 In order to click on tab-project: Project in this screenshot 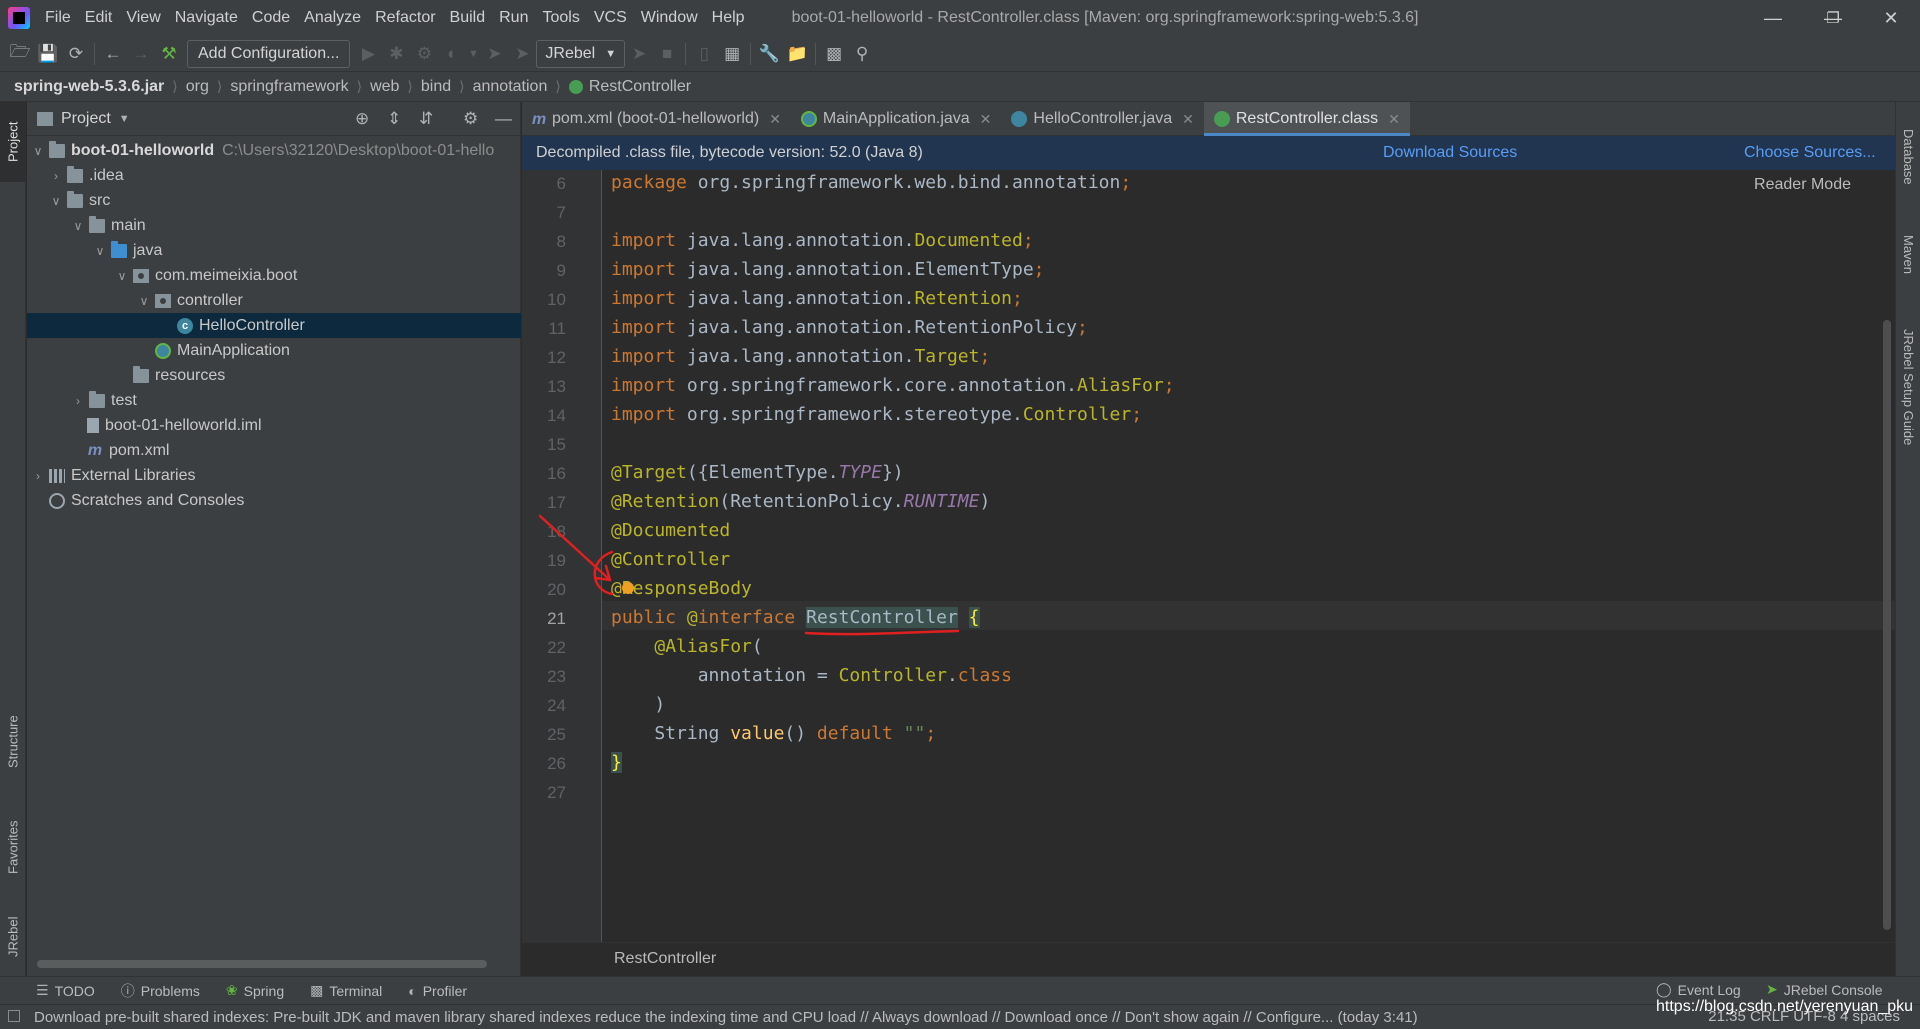, I will do `click(13, 142)`.